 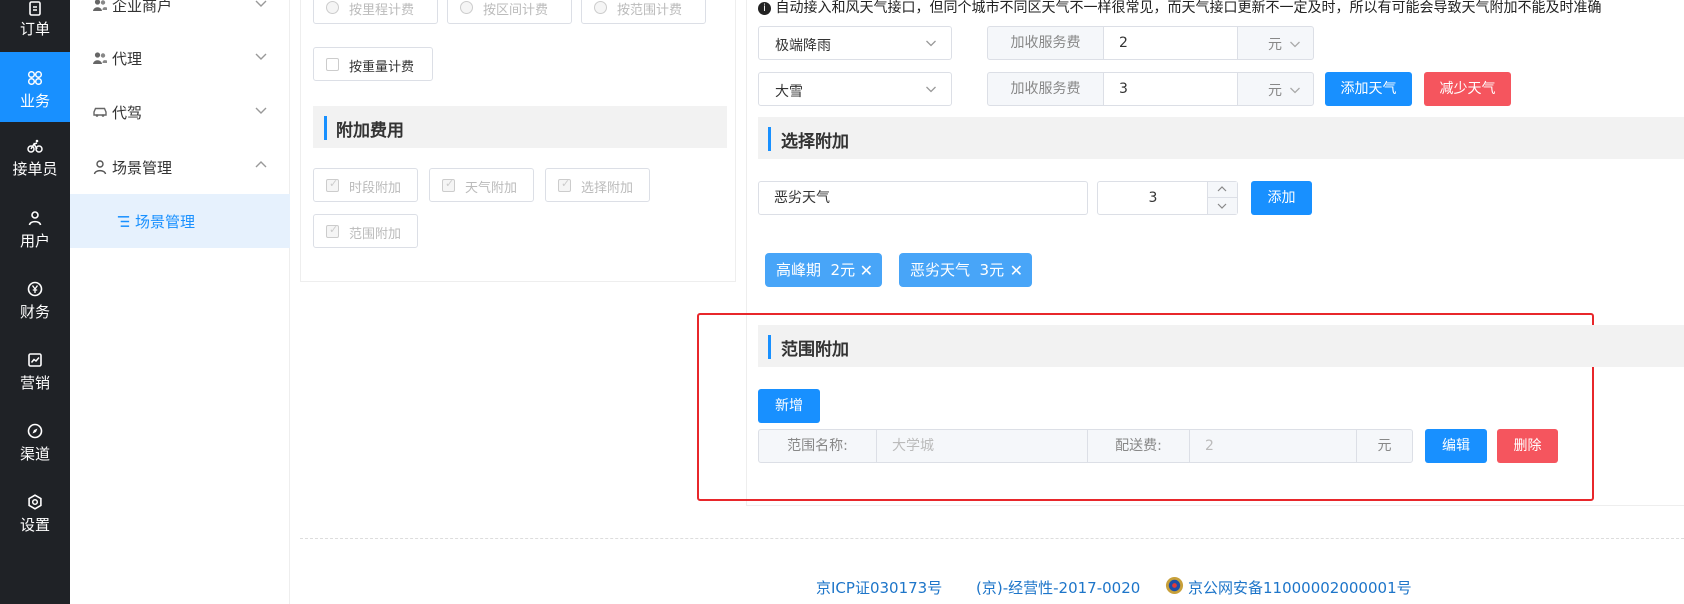 What do you see at coordinates (127, 59) in the screenshot?
I see `submenu-label: 代理` at bounding box center [127, 59].